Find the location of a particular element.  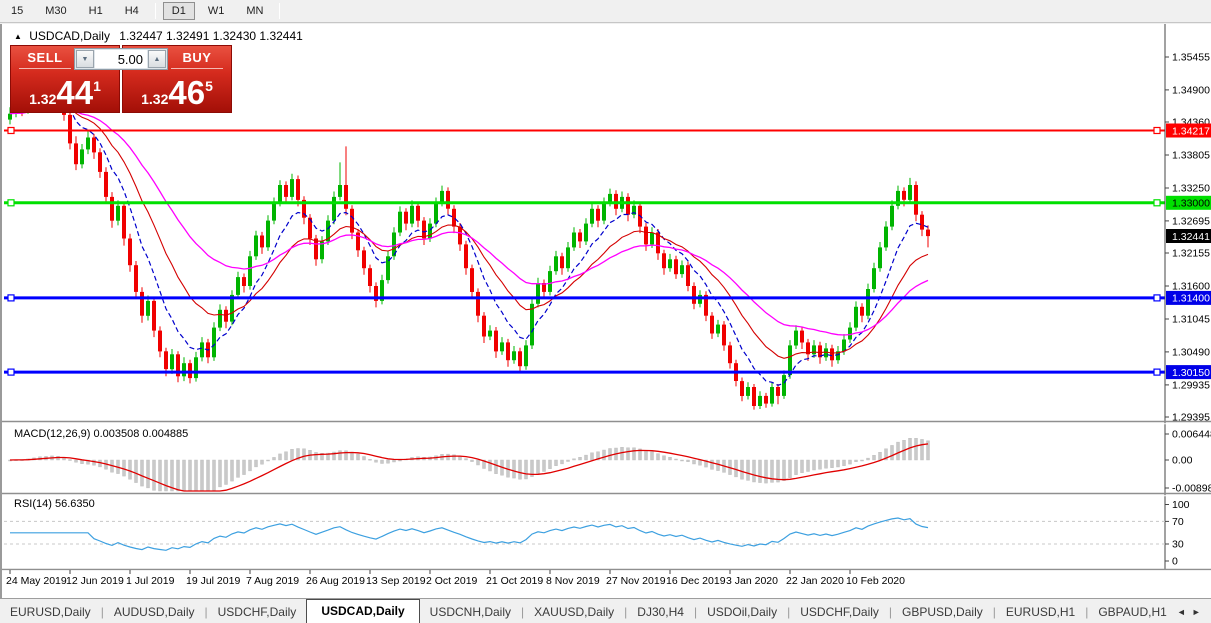

timeframe-button-w1: W1 is located at coordinates (216, 11).